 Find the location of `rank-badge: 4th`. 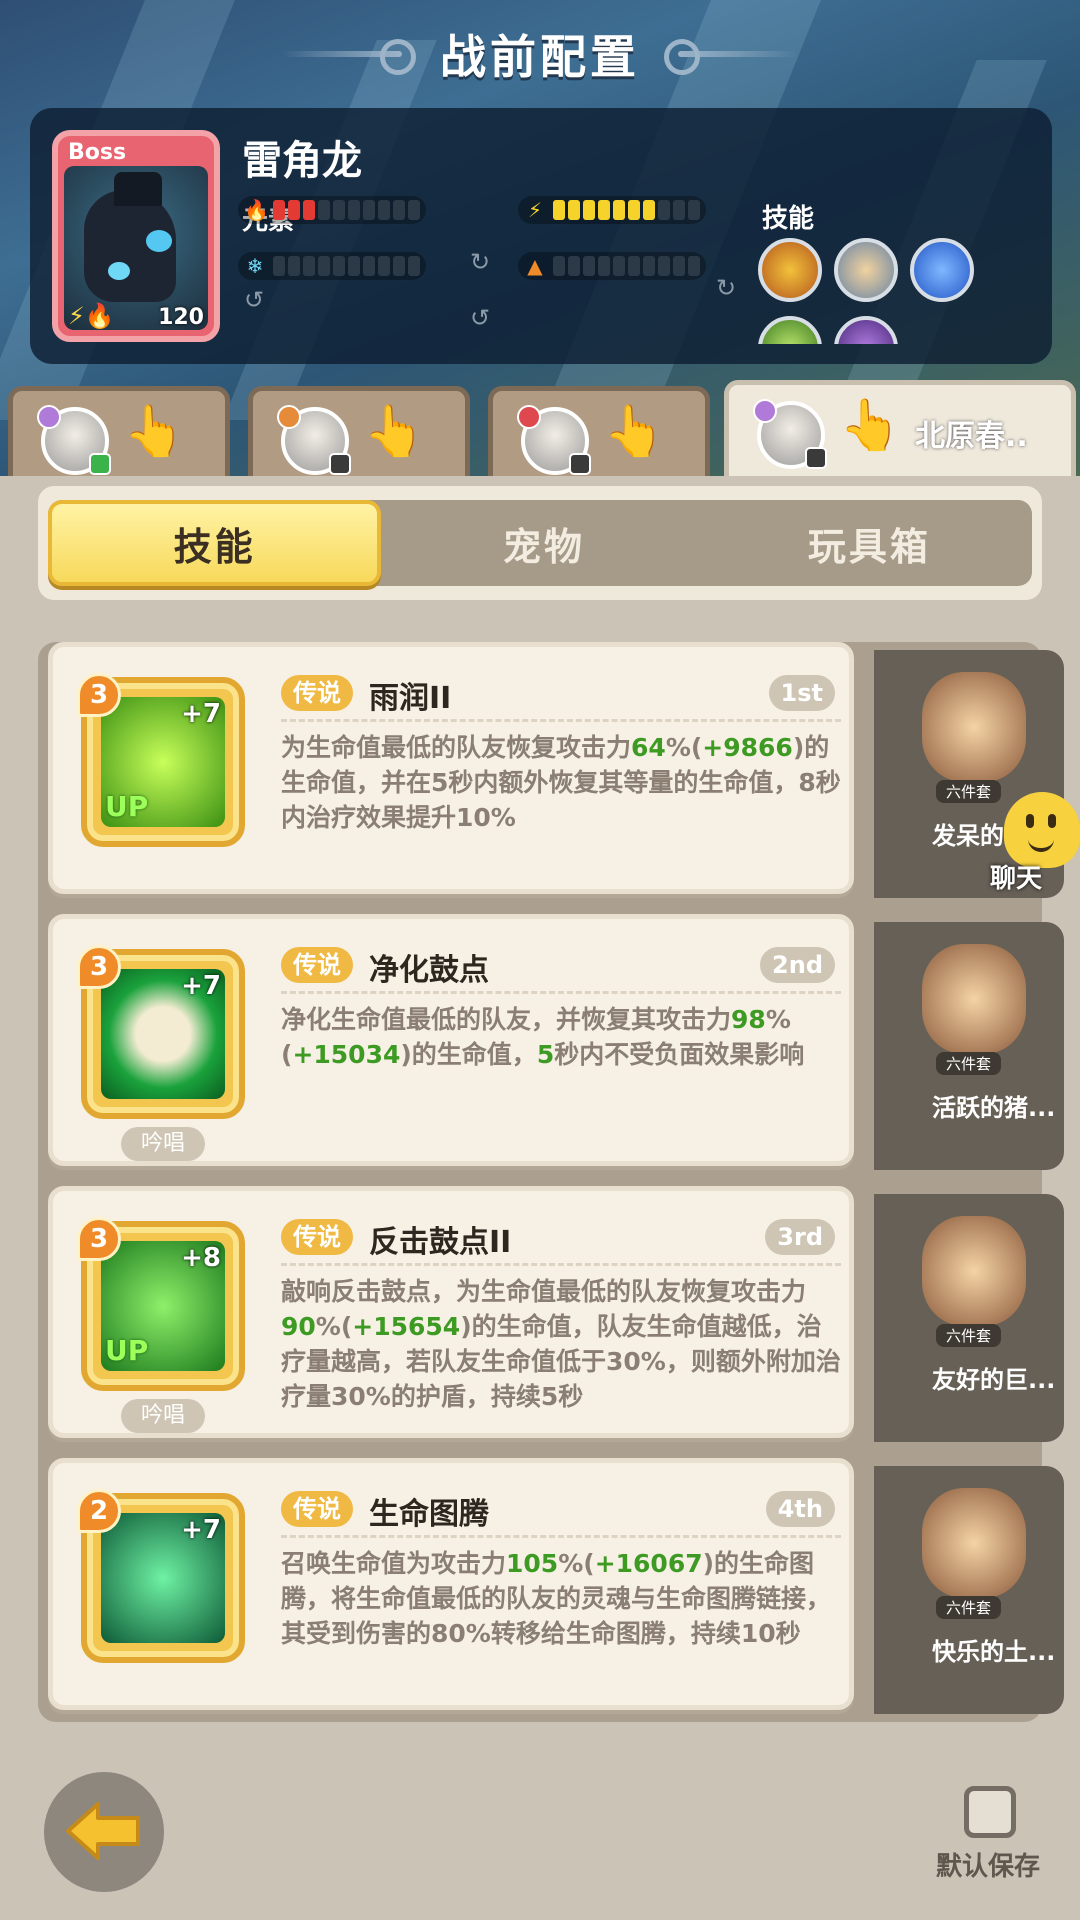

rank-badge: 4th is located at coordinates (800, 1509).